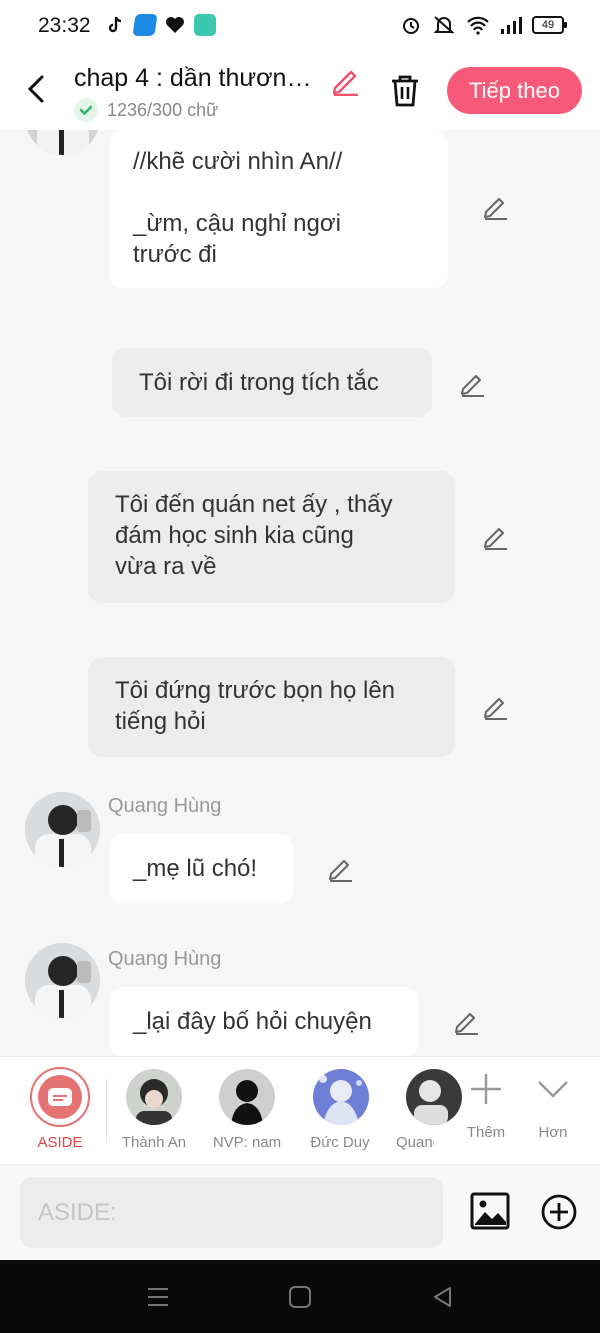  Describe the element at coordinates (549, 25) in the screenshot. I see `battery-icon: 49` at that location.